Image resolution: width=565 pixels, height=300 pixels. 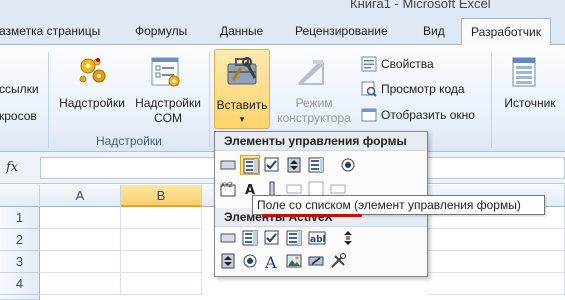 I want to click on insert-button-label: Вставить, so click(x=242, y=105).